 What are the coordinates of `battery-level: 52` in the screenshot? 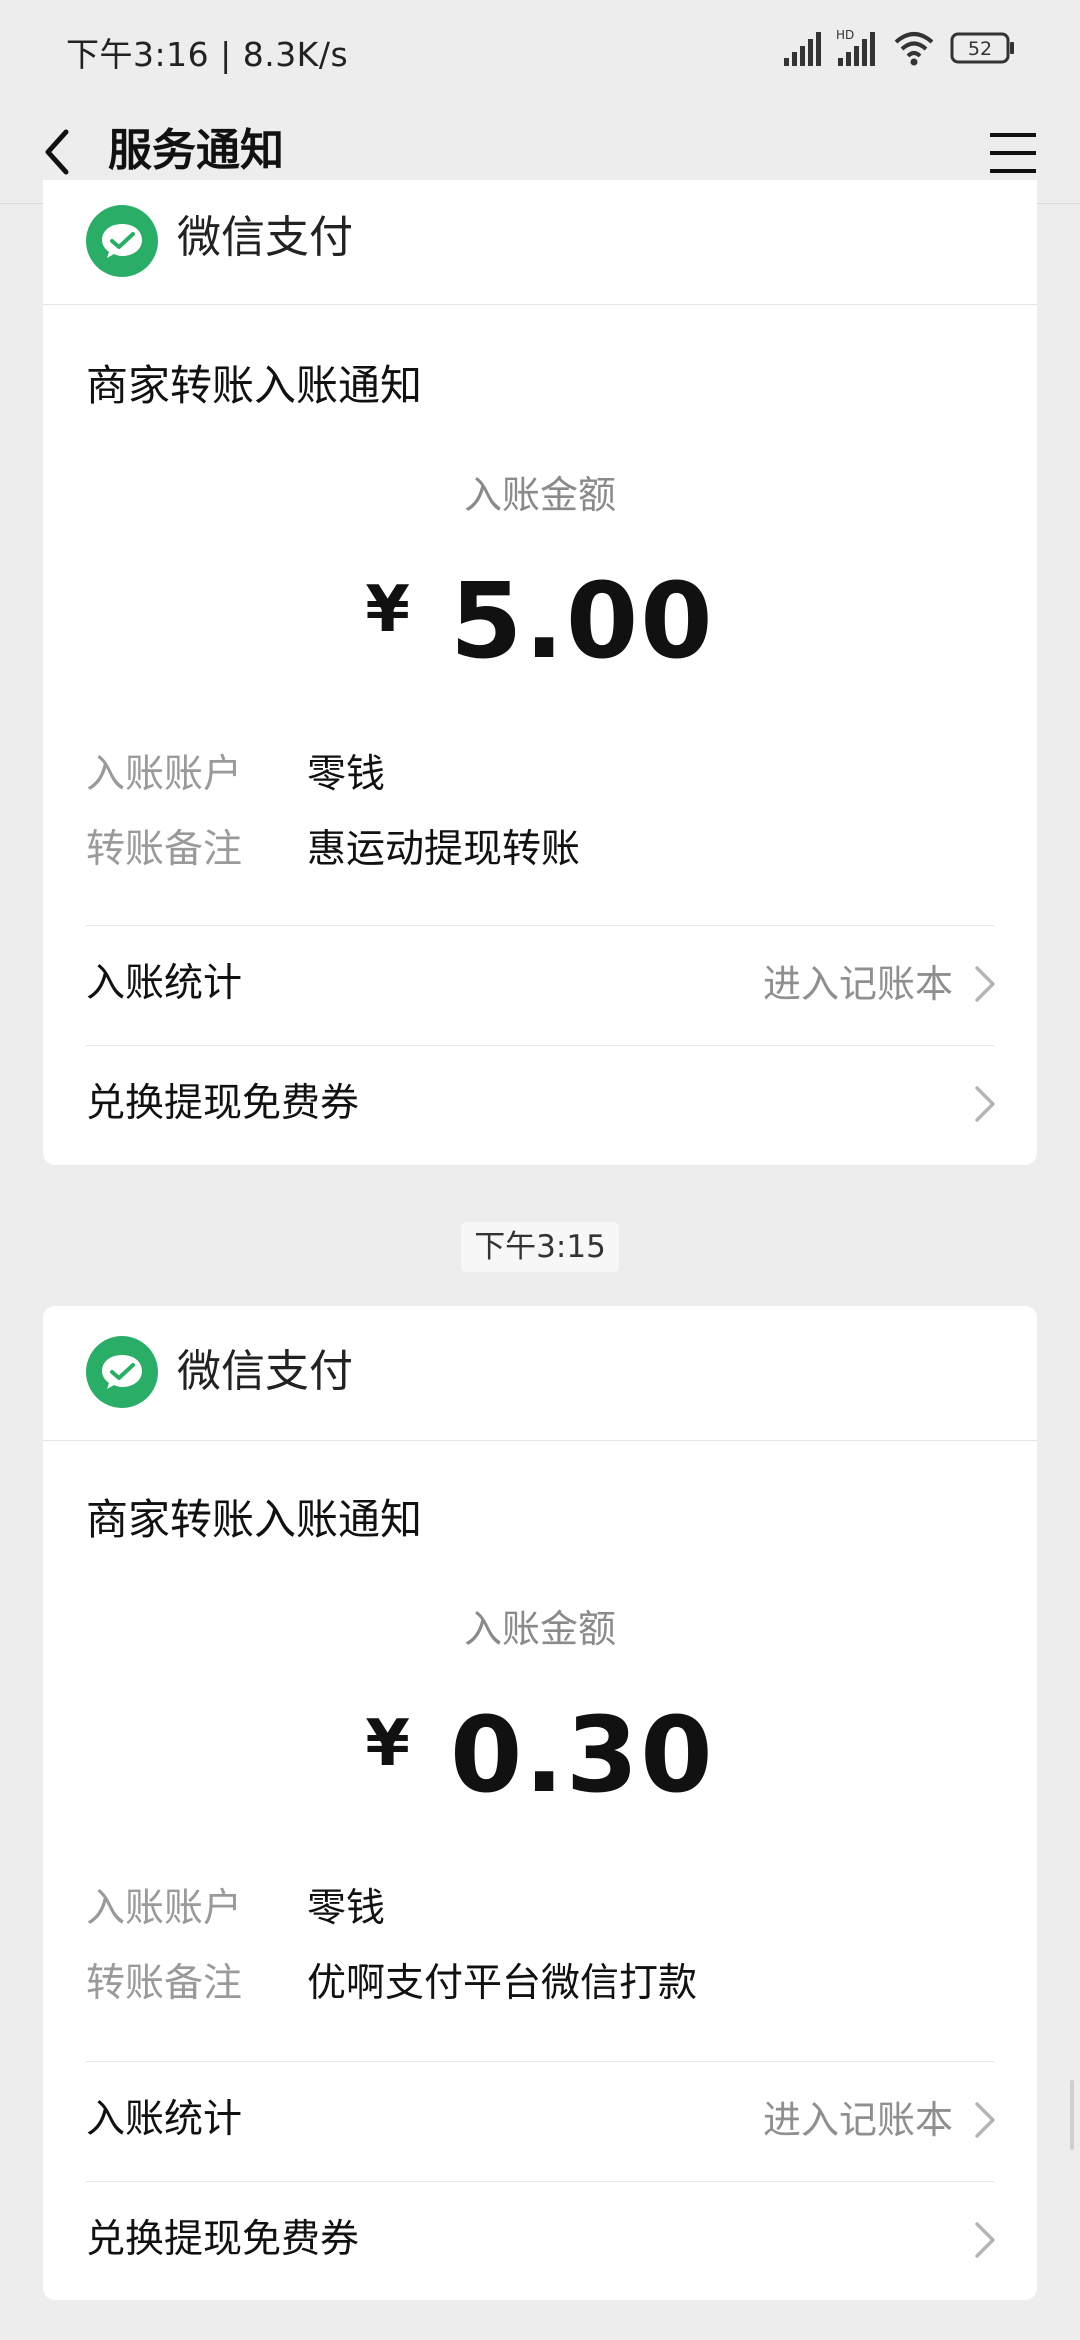 It's located at (980, 49).